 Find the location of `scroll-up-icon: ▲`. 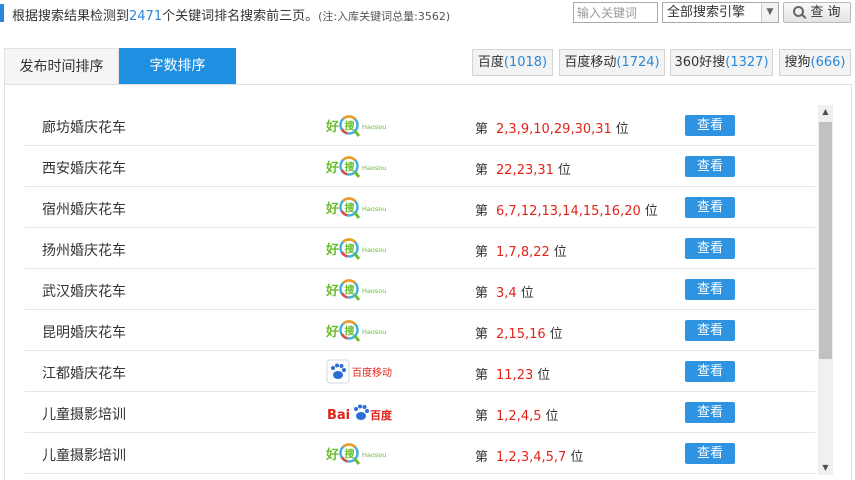

scroll-up-icon: ▲ is located at coordinates (825, 112).